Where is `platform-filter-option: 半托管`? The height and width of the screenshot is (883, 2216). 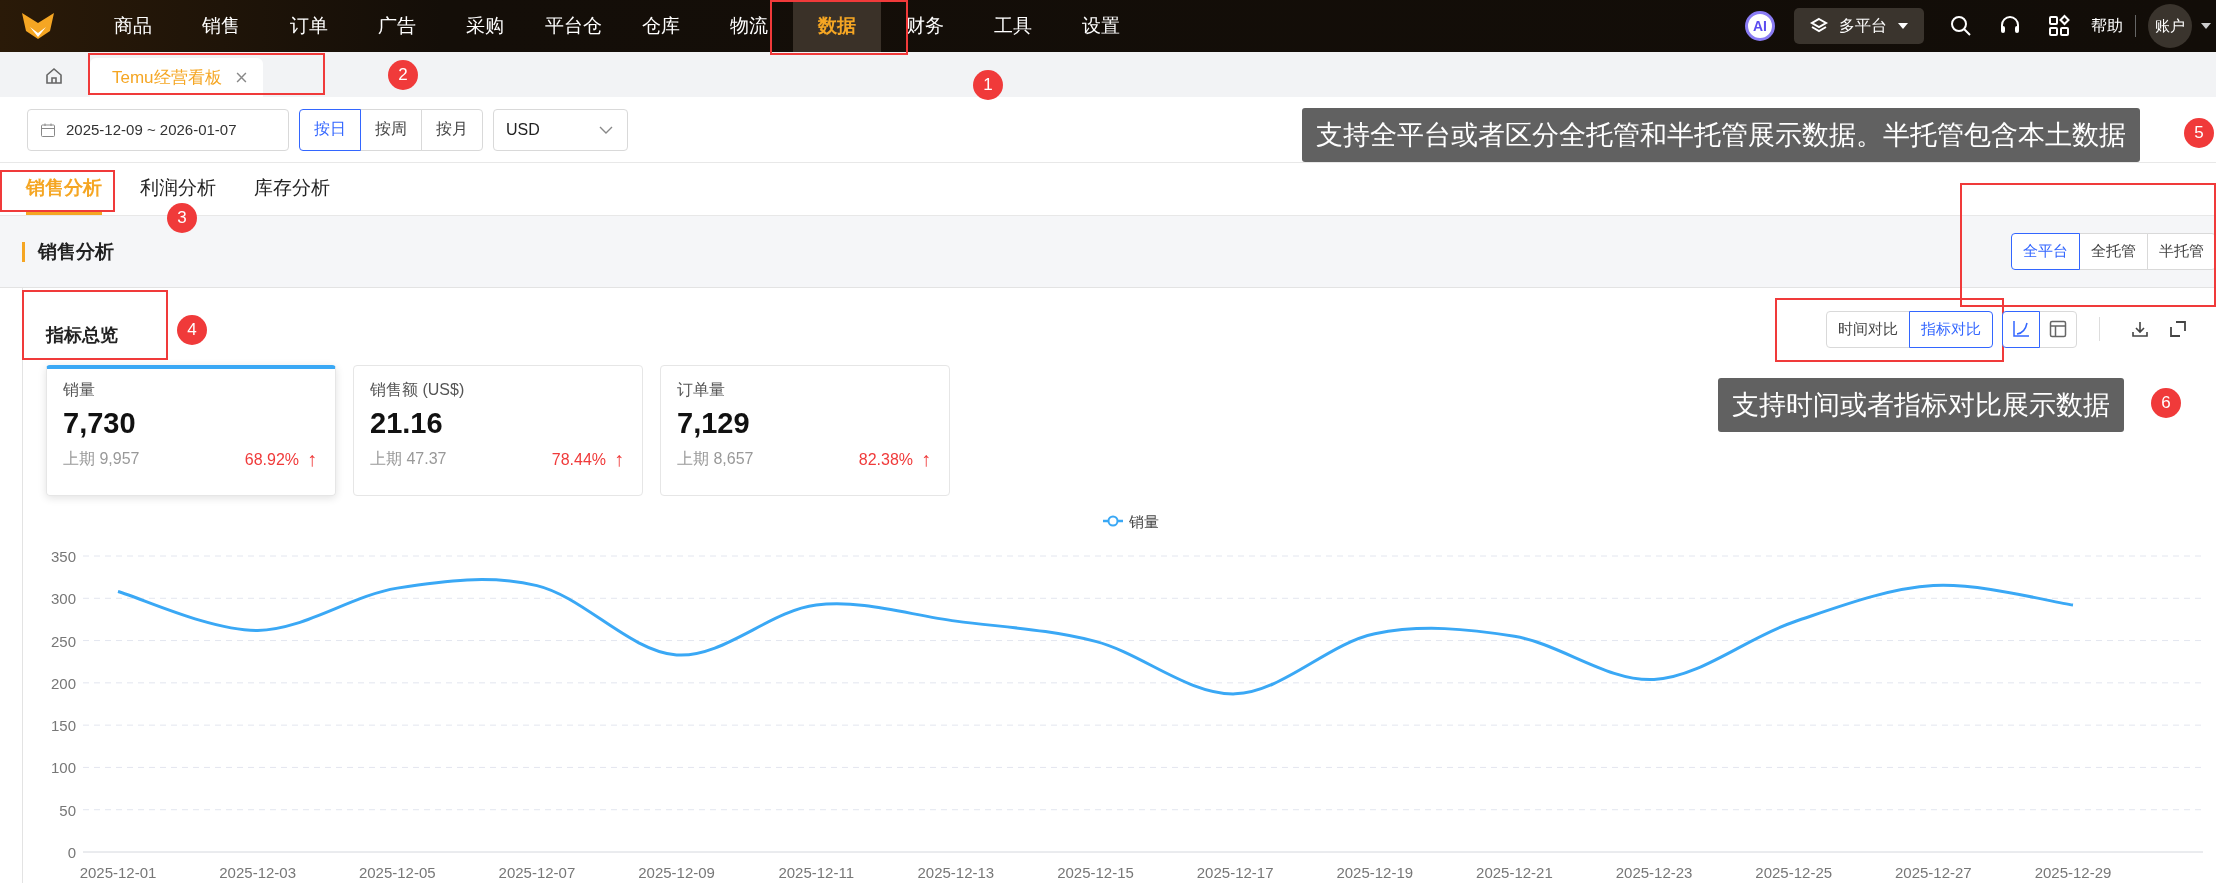 platform-filter-option: 半托管 is located at coordinates (2181, 251).